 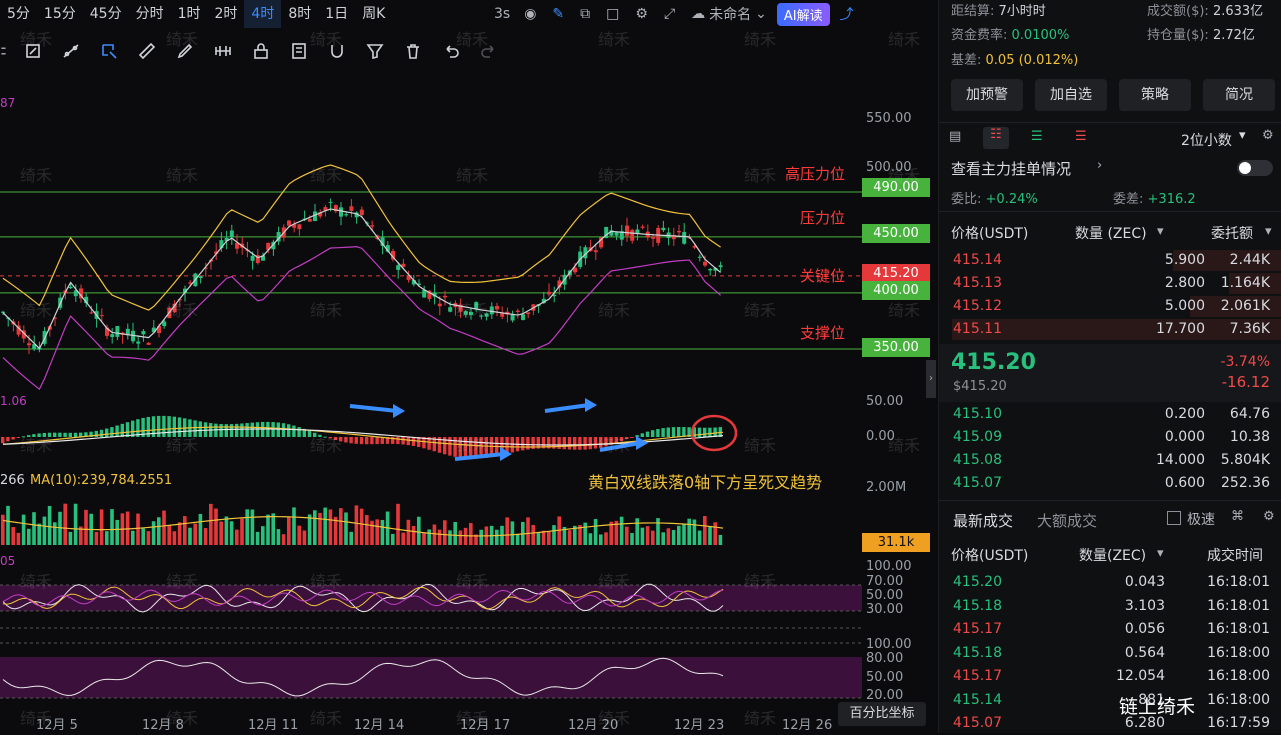 I want to click on orderbook-asks-icon: ☰, so click(x=1081, y=136).